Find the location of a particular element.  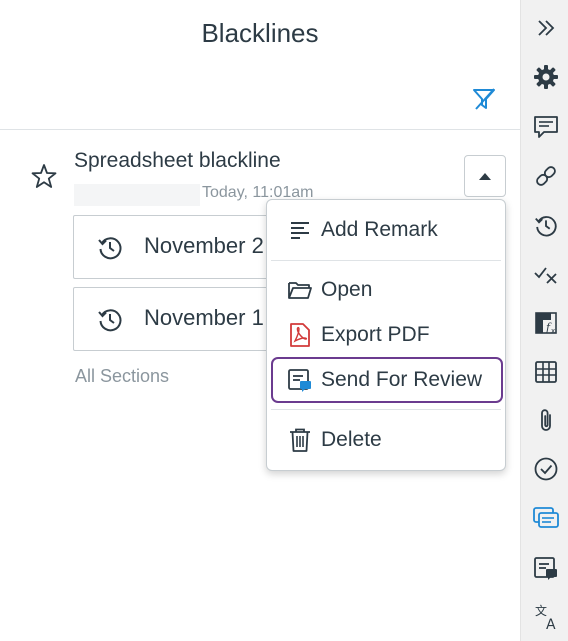

link-icon is located at coordinates (546, 176).